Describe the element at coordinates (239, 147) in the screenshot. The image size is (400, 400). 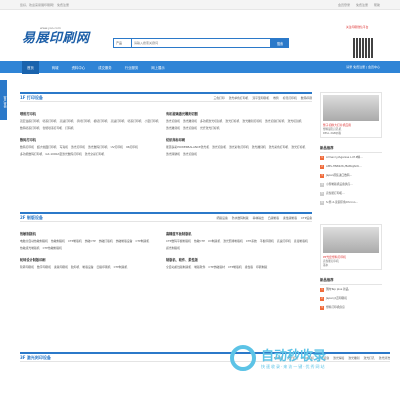
I see `category-link: 激光彩色打印机` at that location.